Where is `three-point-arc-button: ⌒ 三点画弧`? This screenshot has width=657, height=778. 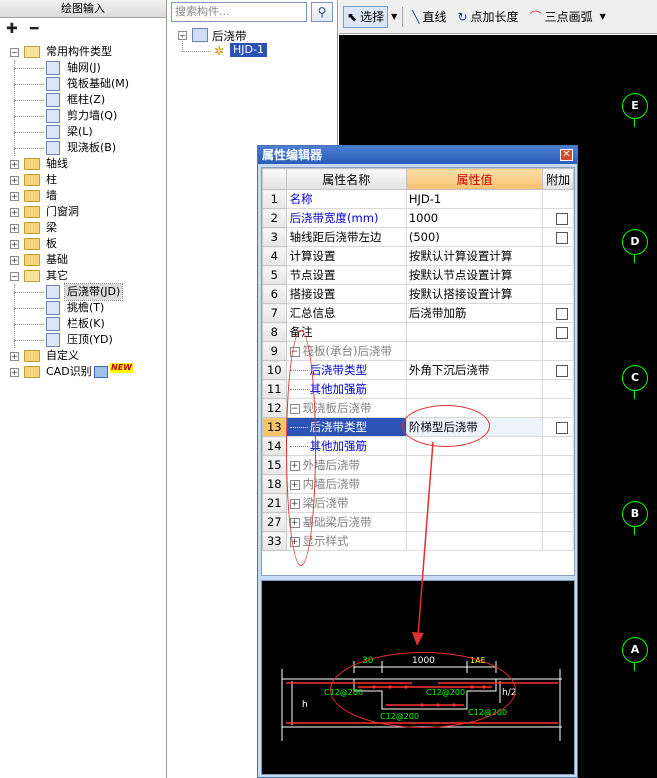 three-point-arc-button: ⌒ 三点画弧 is located at coordinates (561, 17).